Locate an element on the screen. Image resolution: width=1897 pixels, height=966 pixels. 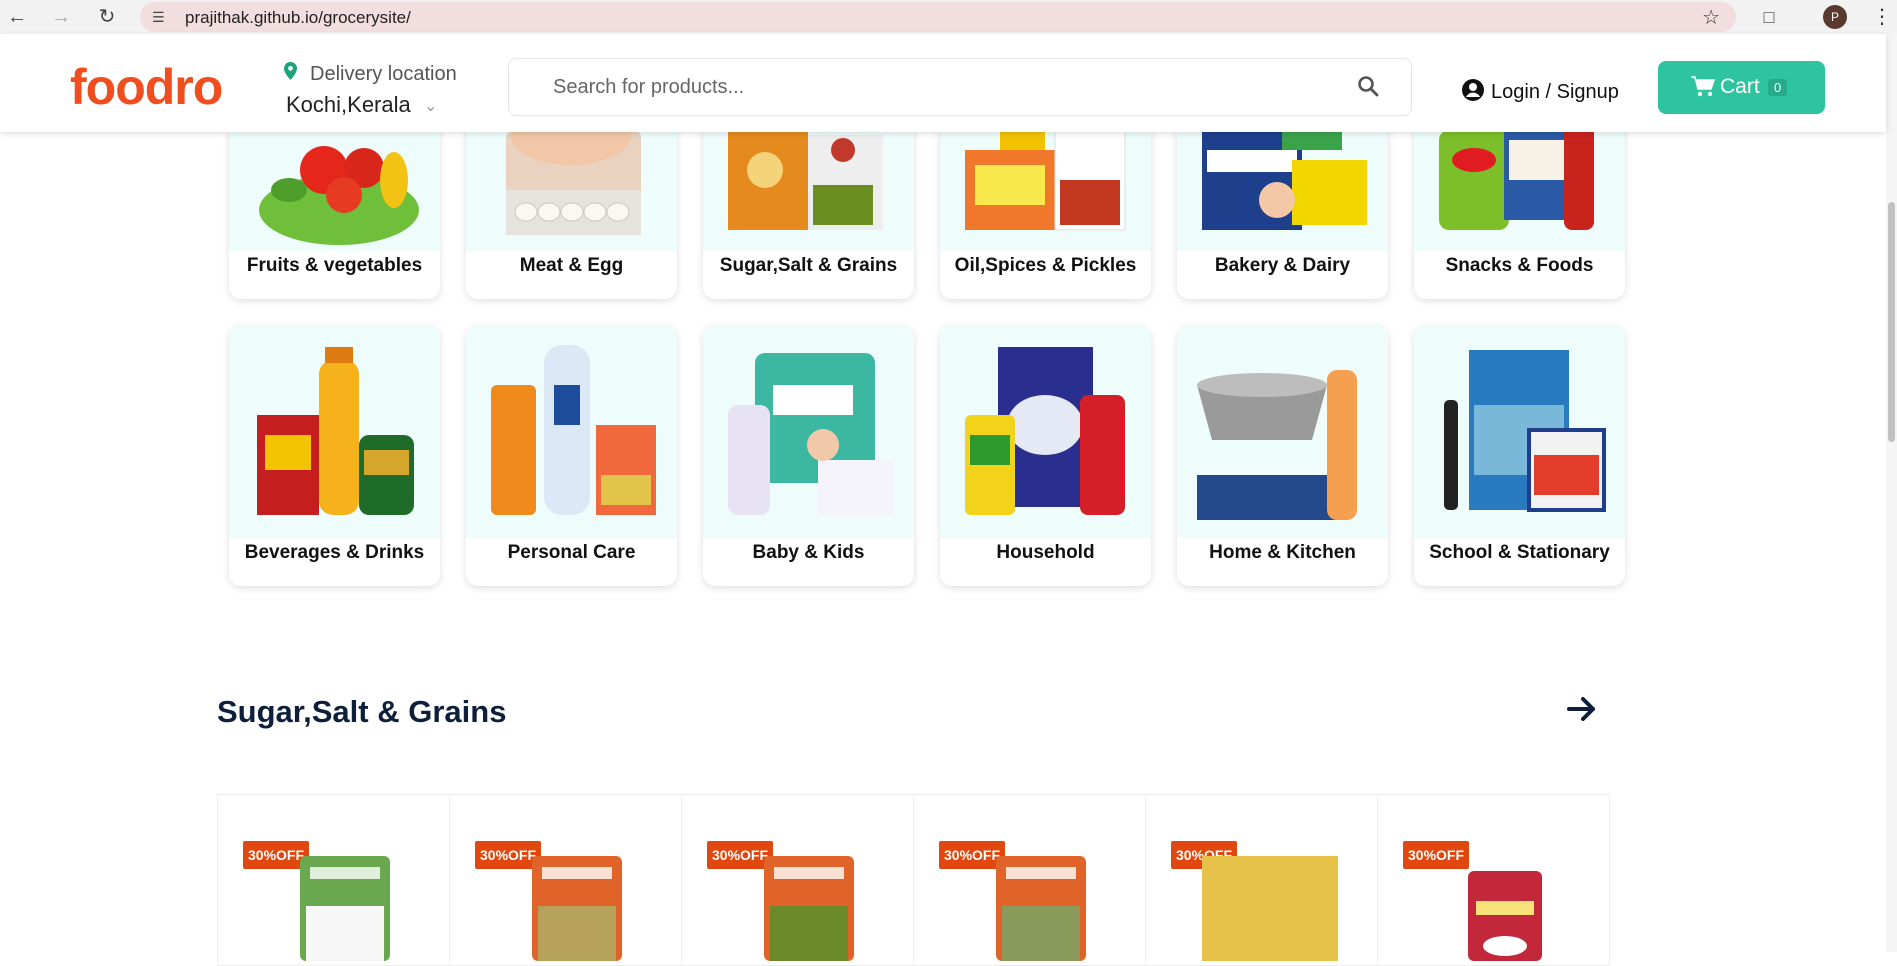
category-card-beverages-drinks: Beverages & Drinks is located at coordinates (334, 455).